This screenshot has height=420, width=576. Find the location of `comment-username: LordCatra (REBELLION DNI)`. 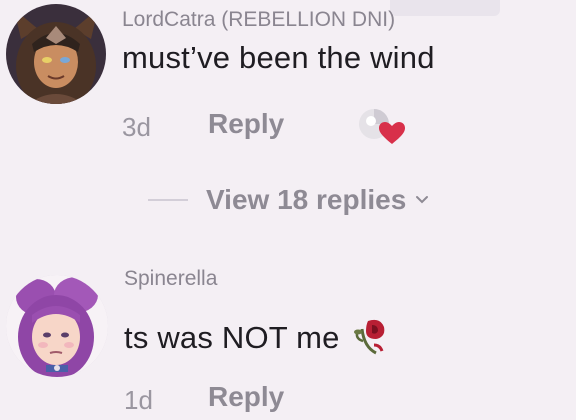

comment-username: LordCatra (REBELLION DNI) is located at coordinates (258, 20).